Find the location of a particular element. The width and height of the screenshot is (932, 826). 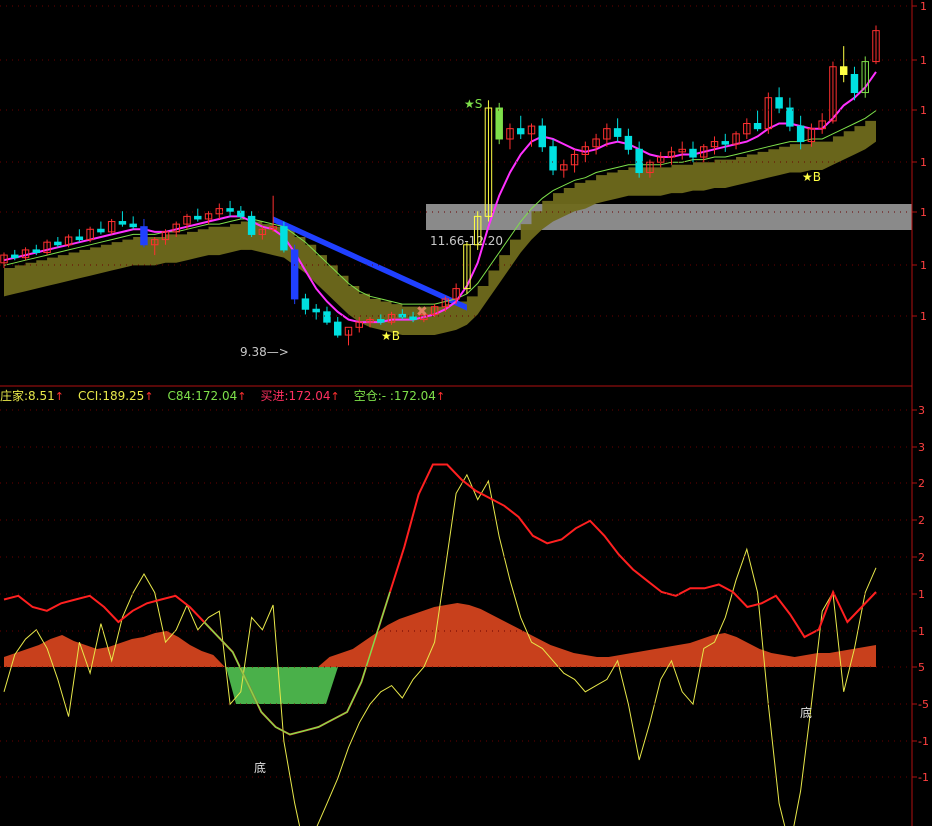

star-b-1: ★B is located at coordinates (390, 336).